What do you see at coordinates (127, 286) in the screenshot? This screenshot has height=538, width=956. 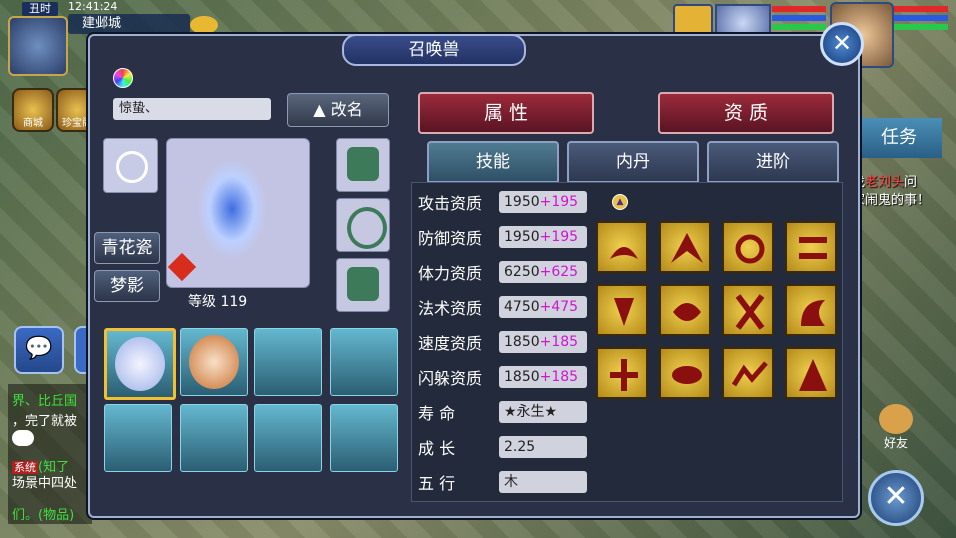 I see `mengying-button: 梦影` at bounding box center [127, 286].